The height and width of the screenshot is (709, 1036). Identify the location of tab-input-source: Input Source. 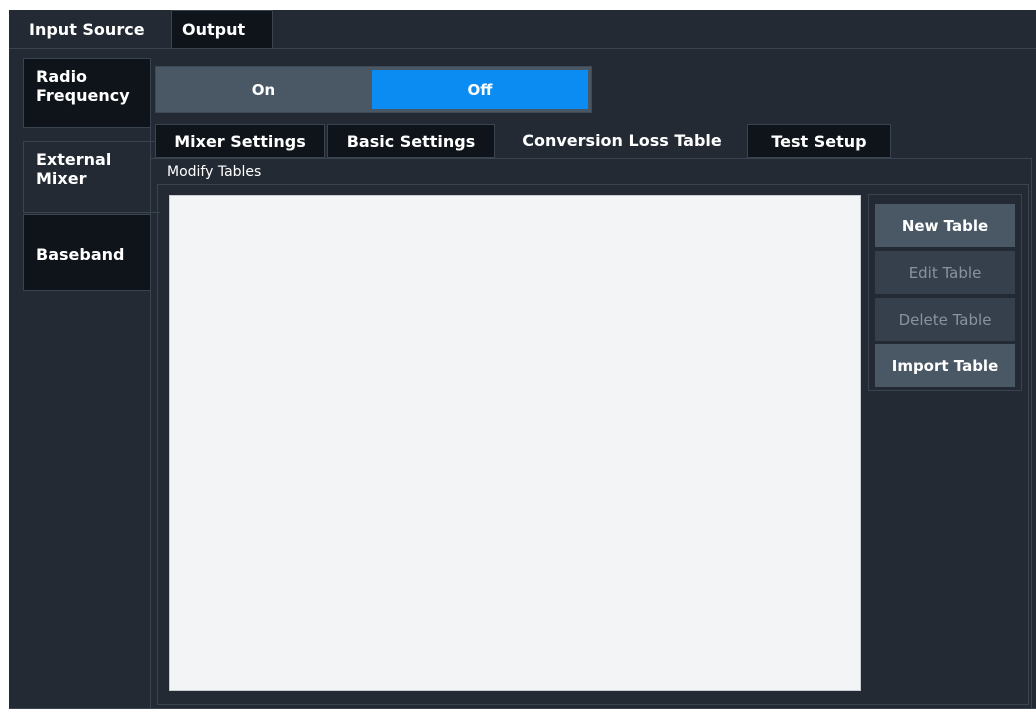
(95, 29).